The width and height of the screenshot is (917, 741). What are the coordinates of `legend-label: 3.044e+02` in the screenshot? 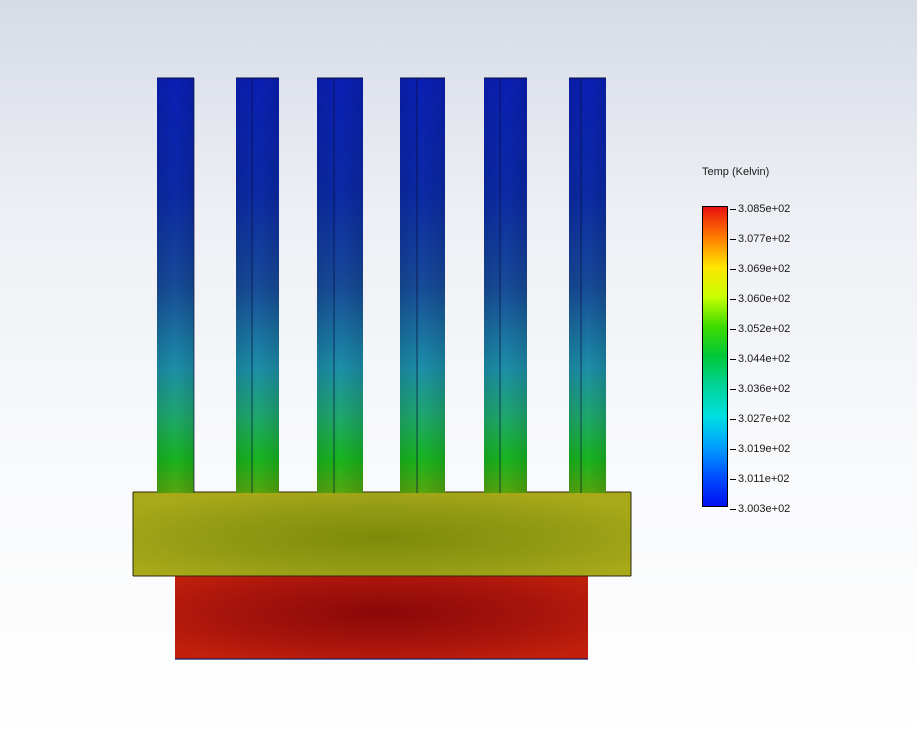 It's located at (764, 359).